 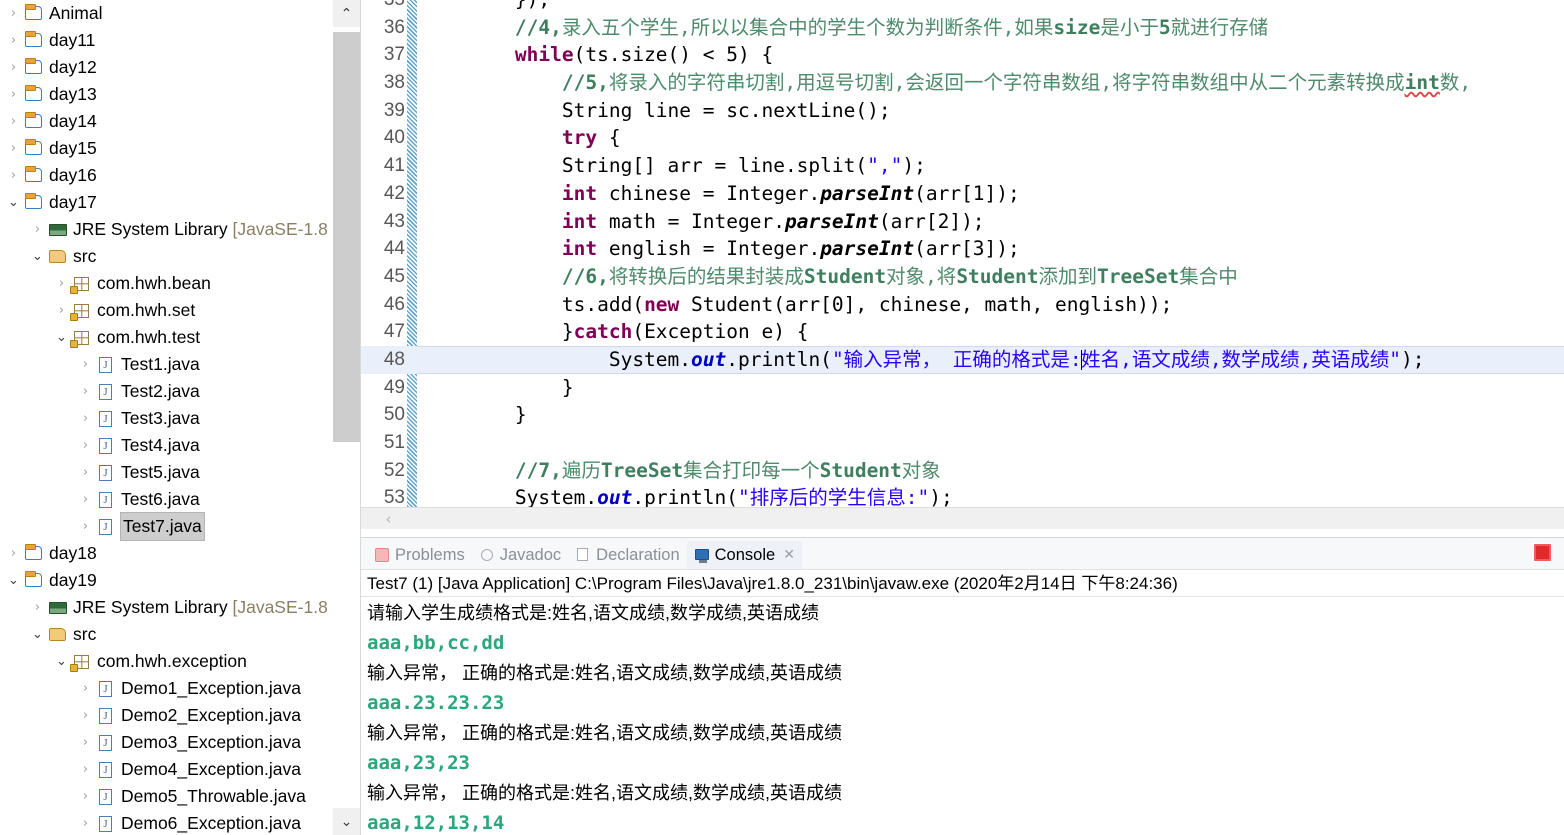 What do you see at coordinates (167, 796) in the screenshot?
I see `tree-node: › Demo5_Throwable.java` at bounding box center [167, 796].